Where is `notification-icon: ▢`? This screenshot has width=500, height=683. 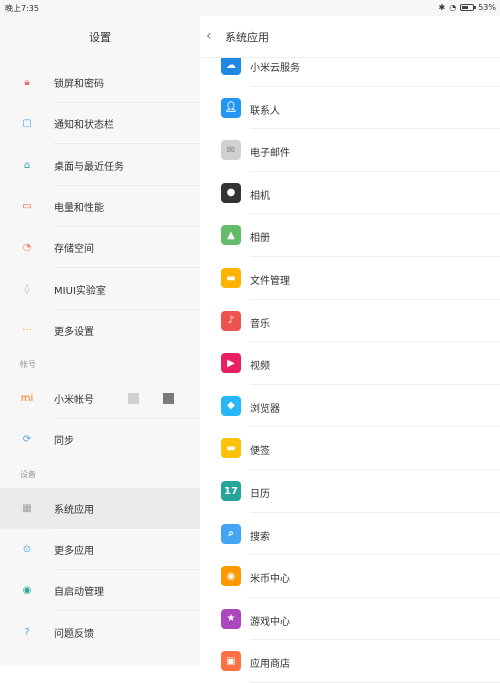
notification-icon: ▢ is located at coordinates (27, 124).